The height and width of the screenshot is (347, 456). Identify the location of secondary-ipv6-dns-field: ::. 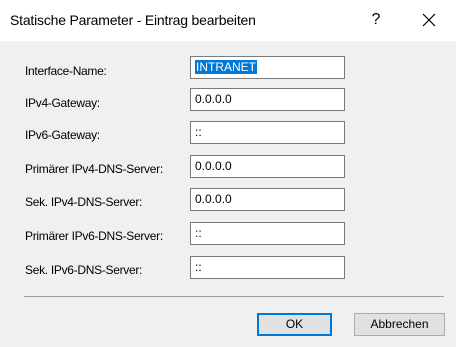
(267, 267).